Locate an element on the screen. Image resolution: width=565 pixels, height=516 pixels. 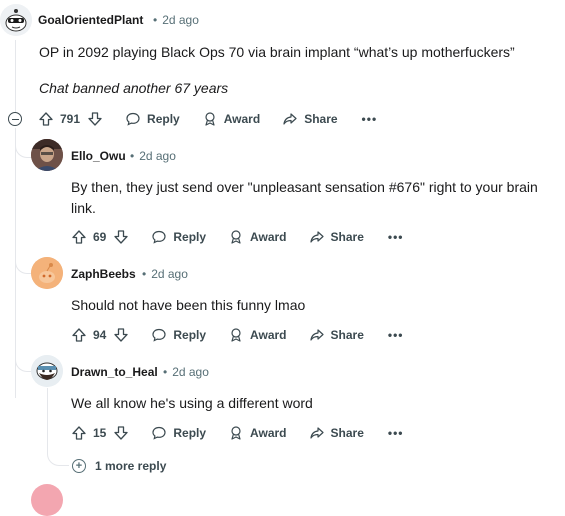
vote-count: 94 is located at coordinates (100, 335).